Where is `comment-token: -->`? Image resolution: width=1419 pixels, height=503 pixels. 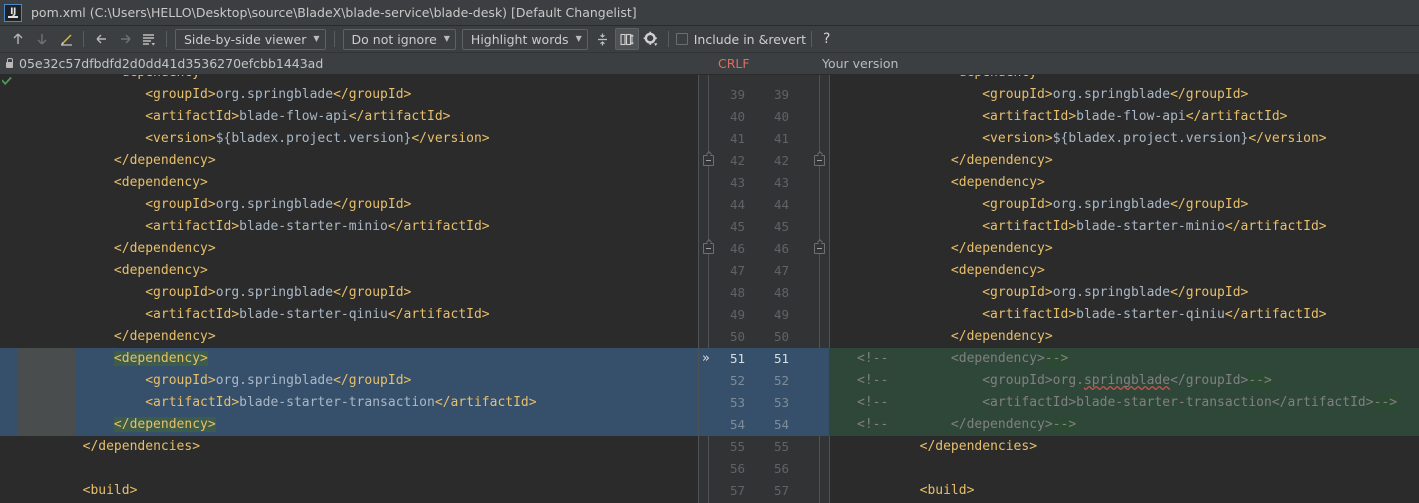
comment-token: --> is located at coordinates (1260, 380).